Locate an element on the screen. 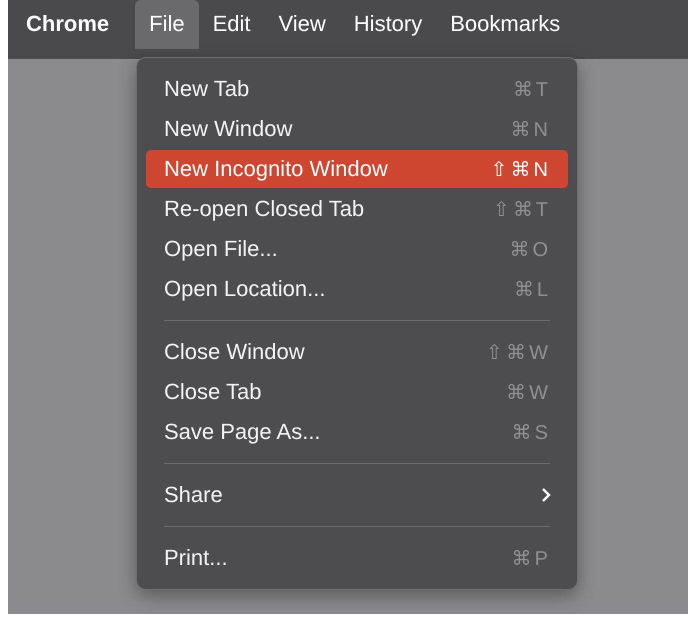 The width and height of the screenshot is (696, 628). menu-bar-item: View is located at coordinates (302, 24).